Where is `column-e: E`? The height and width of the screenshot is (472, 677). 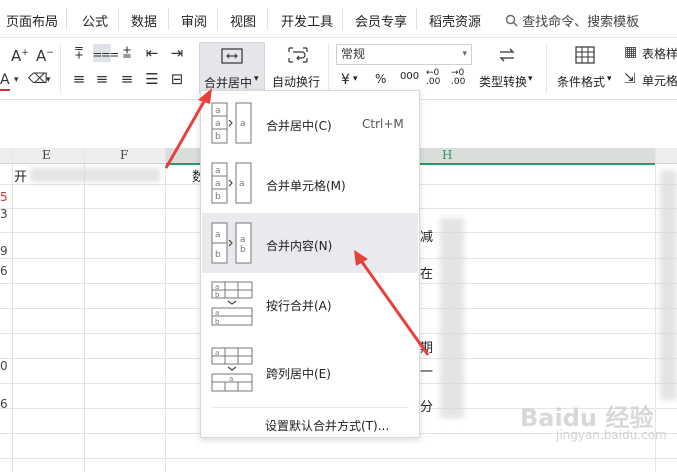
column-e: E is located at coordinates (46, 155).